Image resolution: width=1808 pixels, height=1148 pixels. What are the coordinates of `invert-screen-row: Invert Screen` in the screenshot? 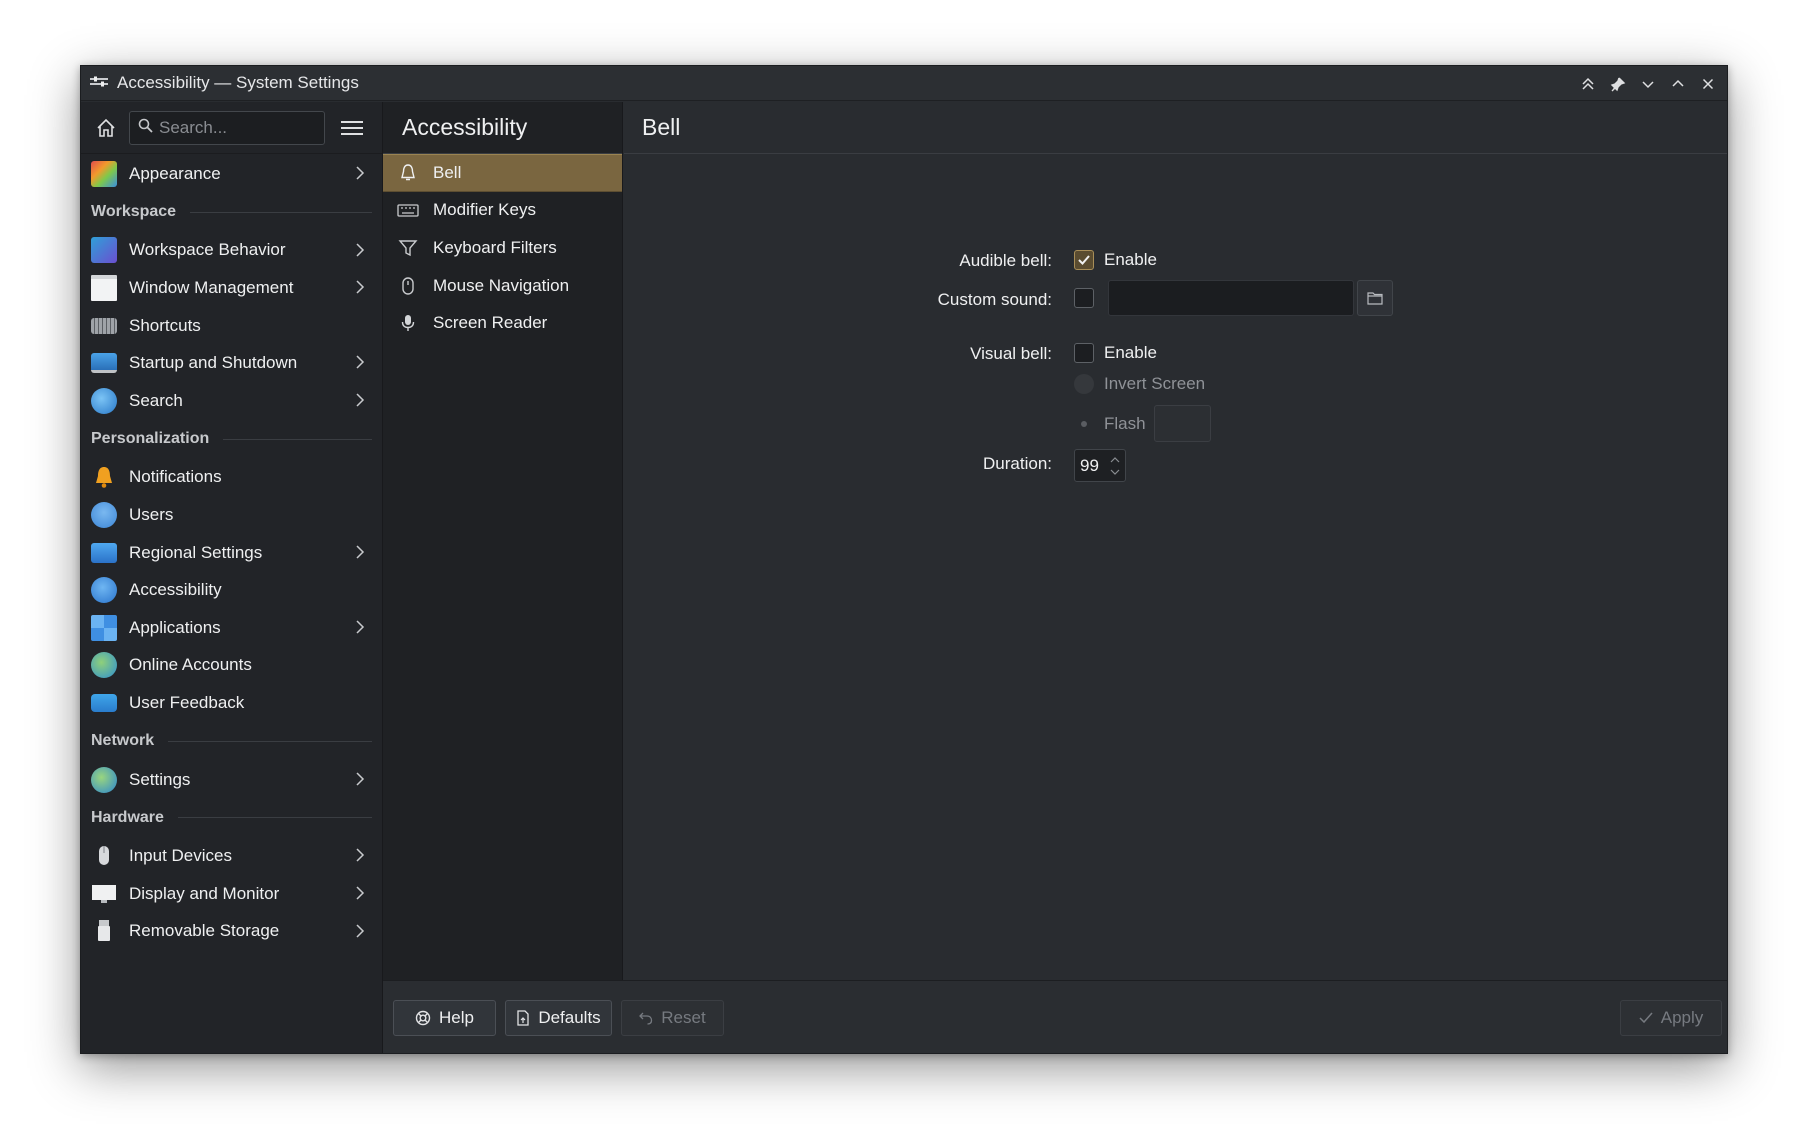 It's located at (1139, 384).